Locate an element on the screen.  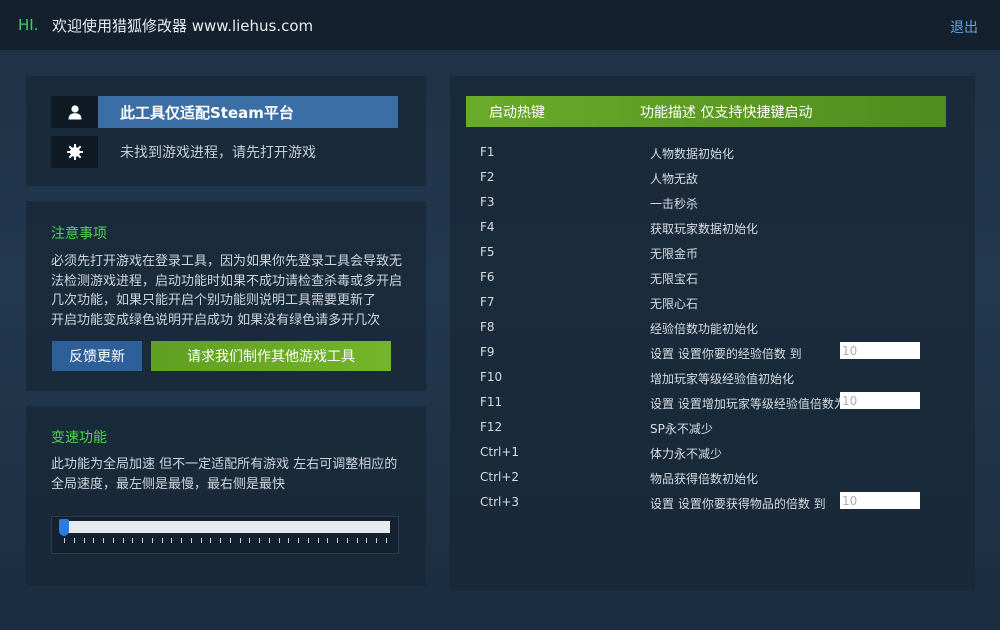
hotkey-key: F8 is located at coordinates (487, 327).